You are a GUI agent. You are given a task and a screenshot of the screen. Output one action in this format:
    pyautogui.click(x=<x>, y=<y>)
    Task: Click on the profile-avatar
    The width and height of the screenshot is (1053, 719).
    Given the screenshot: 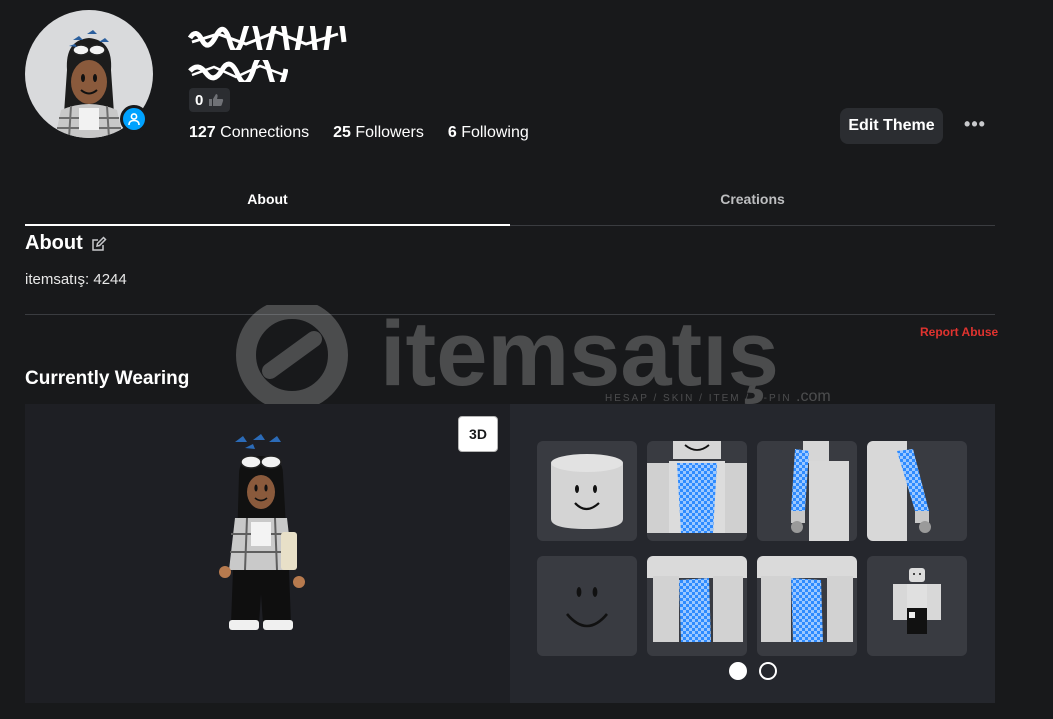 What is the action you would take?
    pyautogui.click(x=89, y=74)
    